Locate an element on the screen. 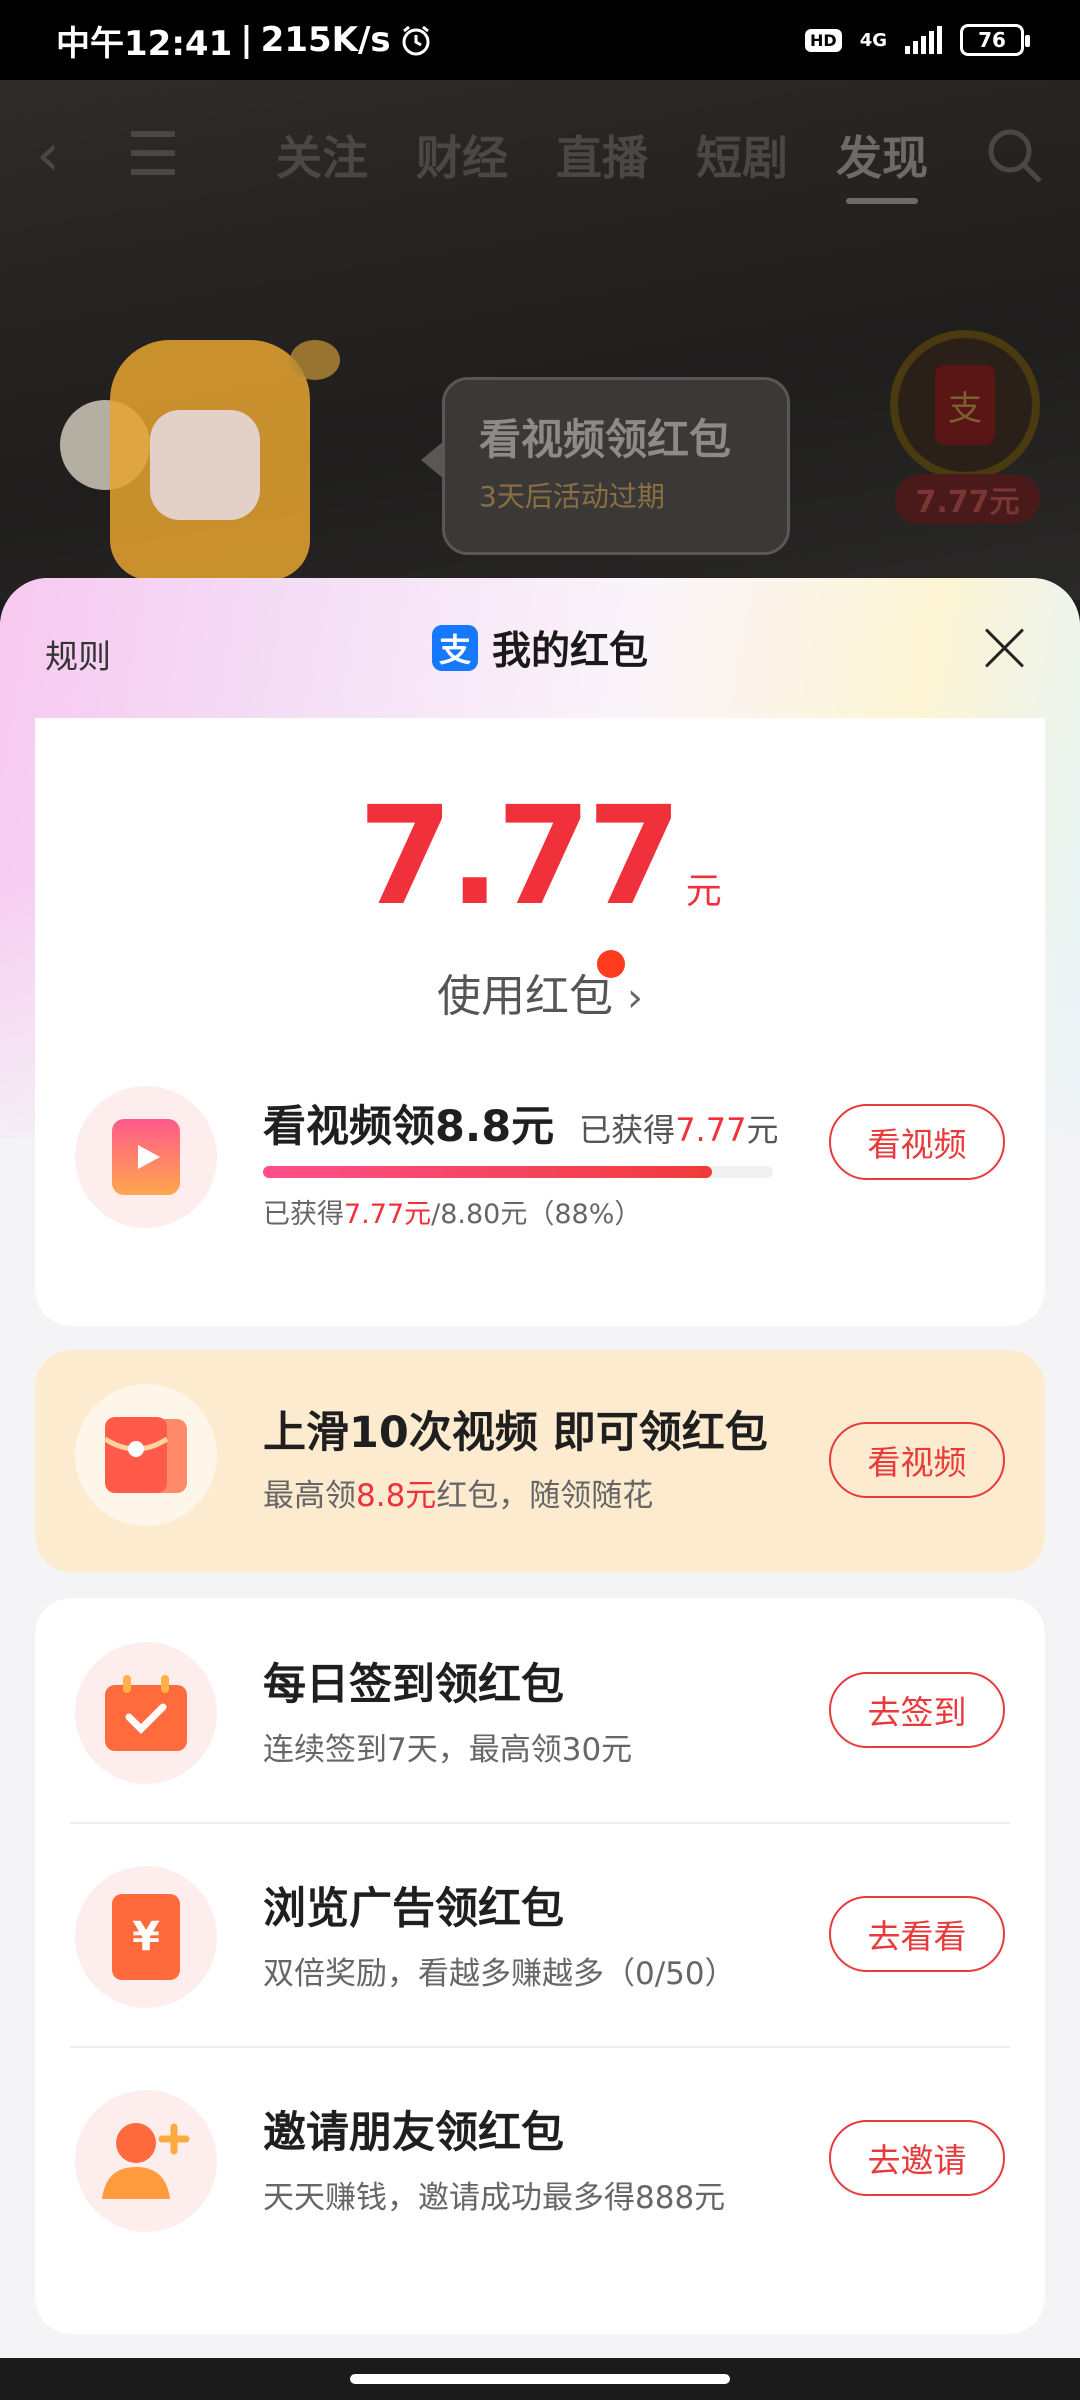  checkin-icon-bg is located at coordinates (146, 1713).